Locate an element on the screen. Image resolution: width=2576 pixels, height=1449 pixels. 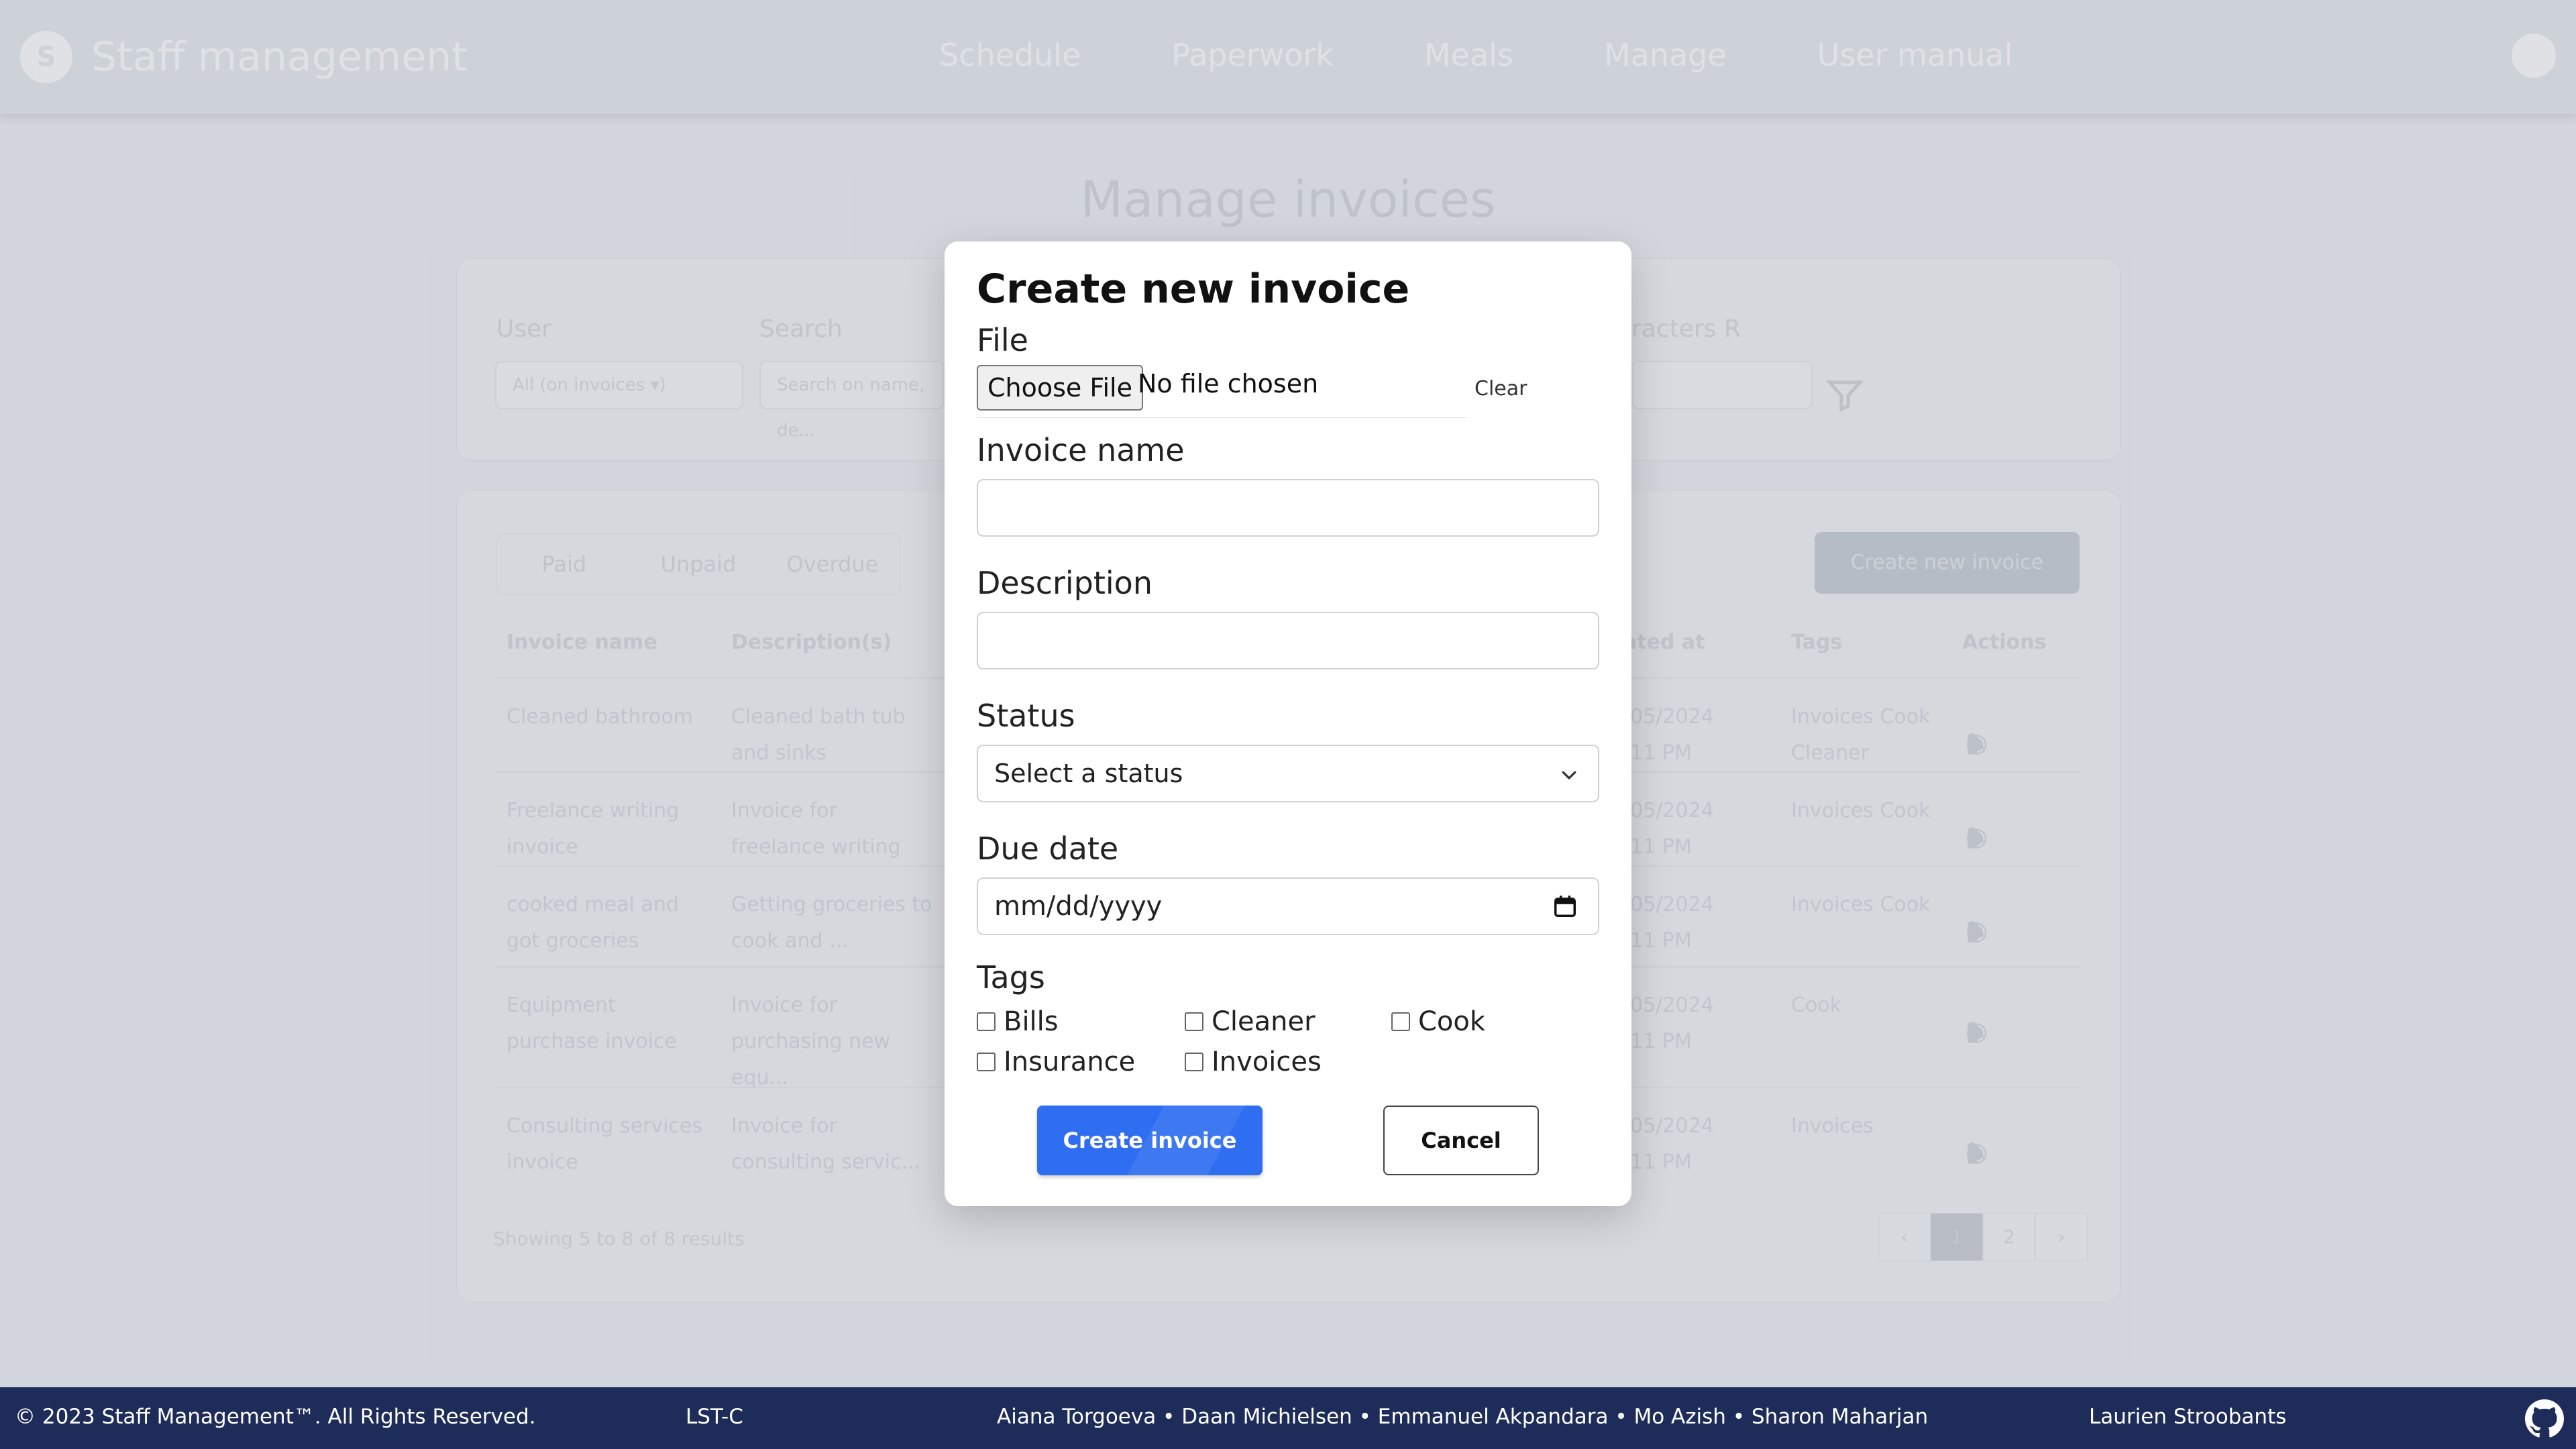
tags-group: Bills Cleaner Cook Insurance Invoices is located at coordinates (1288, 1044).